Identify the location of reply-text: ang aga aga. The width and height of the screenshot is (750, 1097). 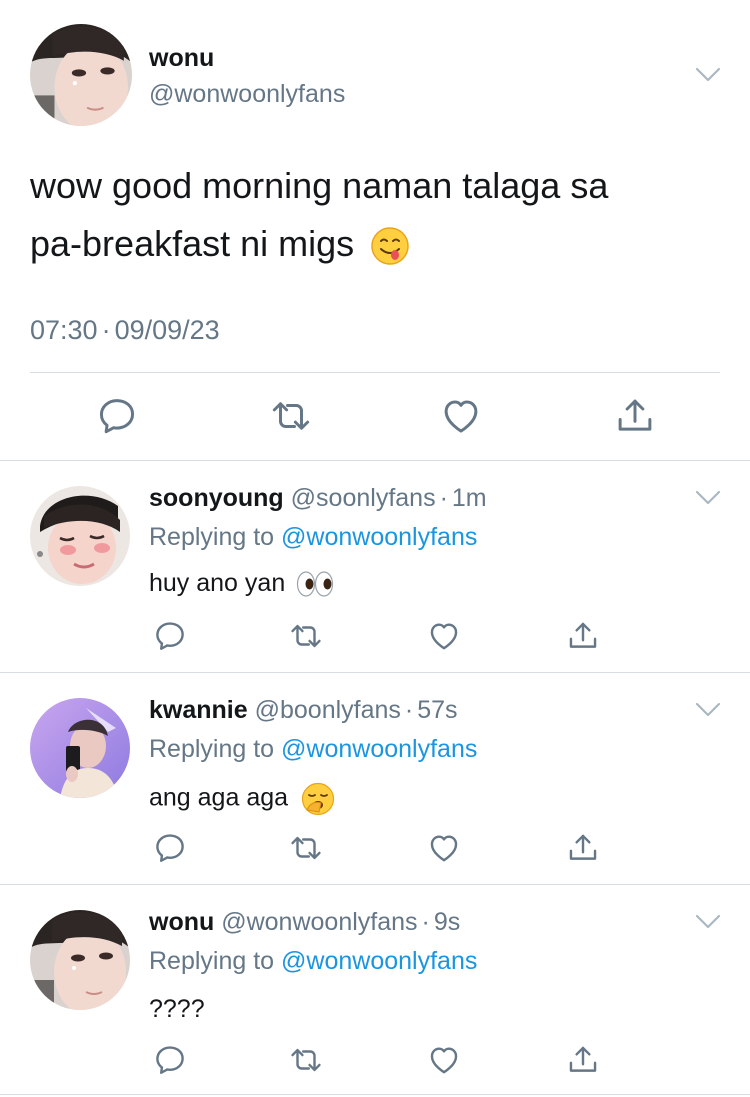
(219, 797).